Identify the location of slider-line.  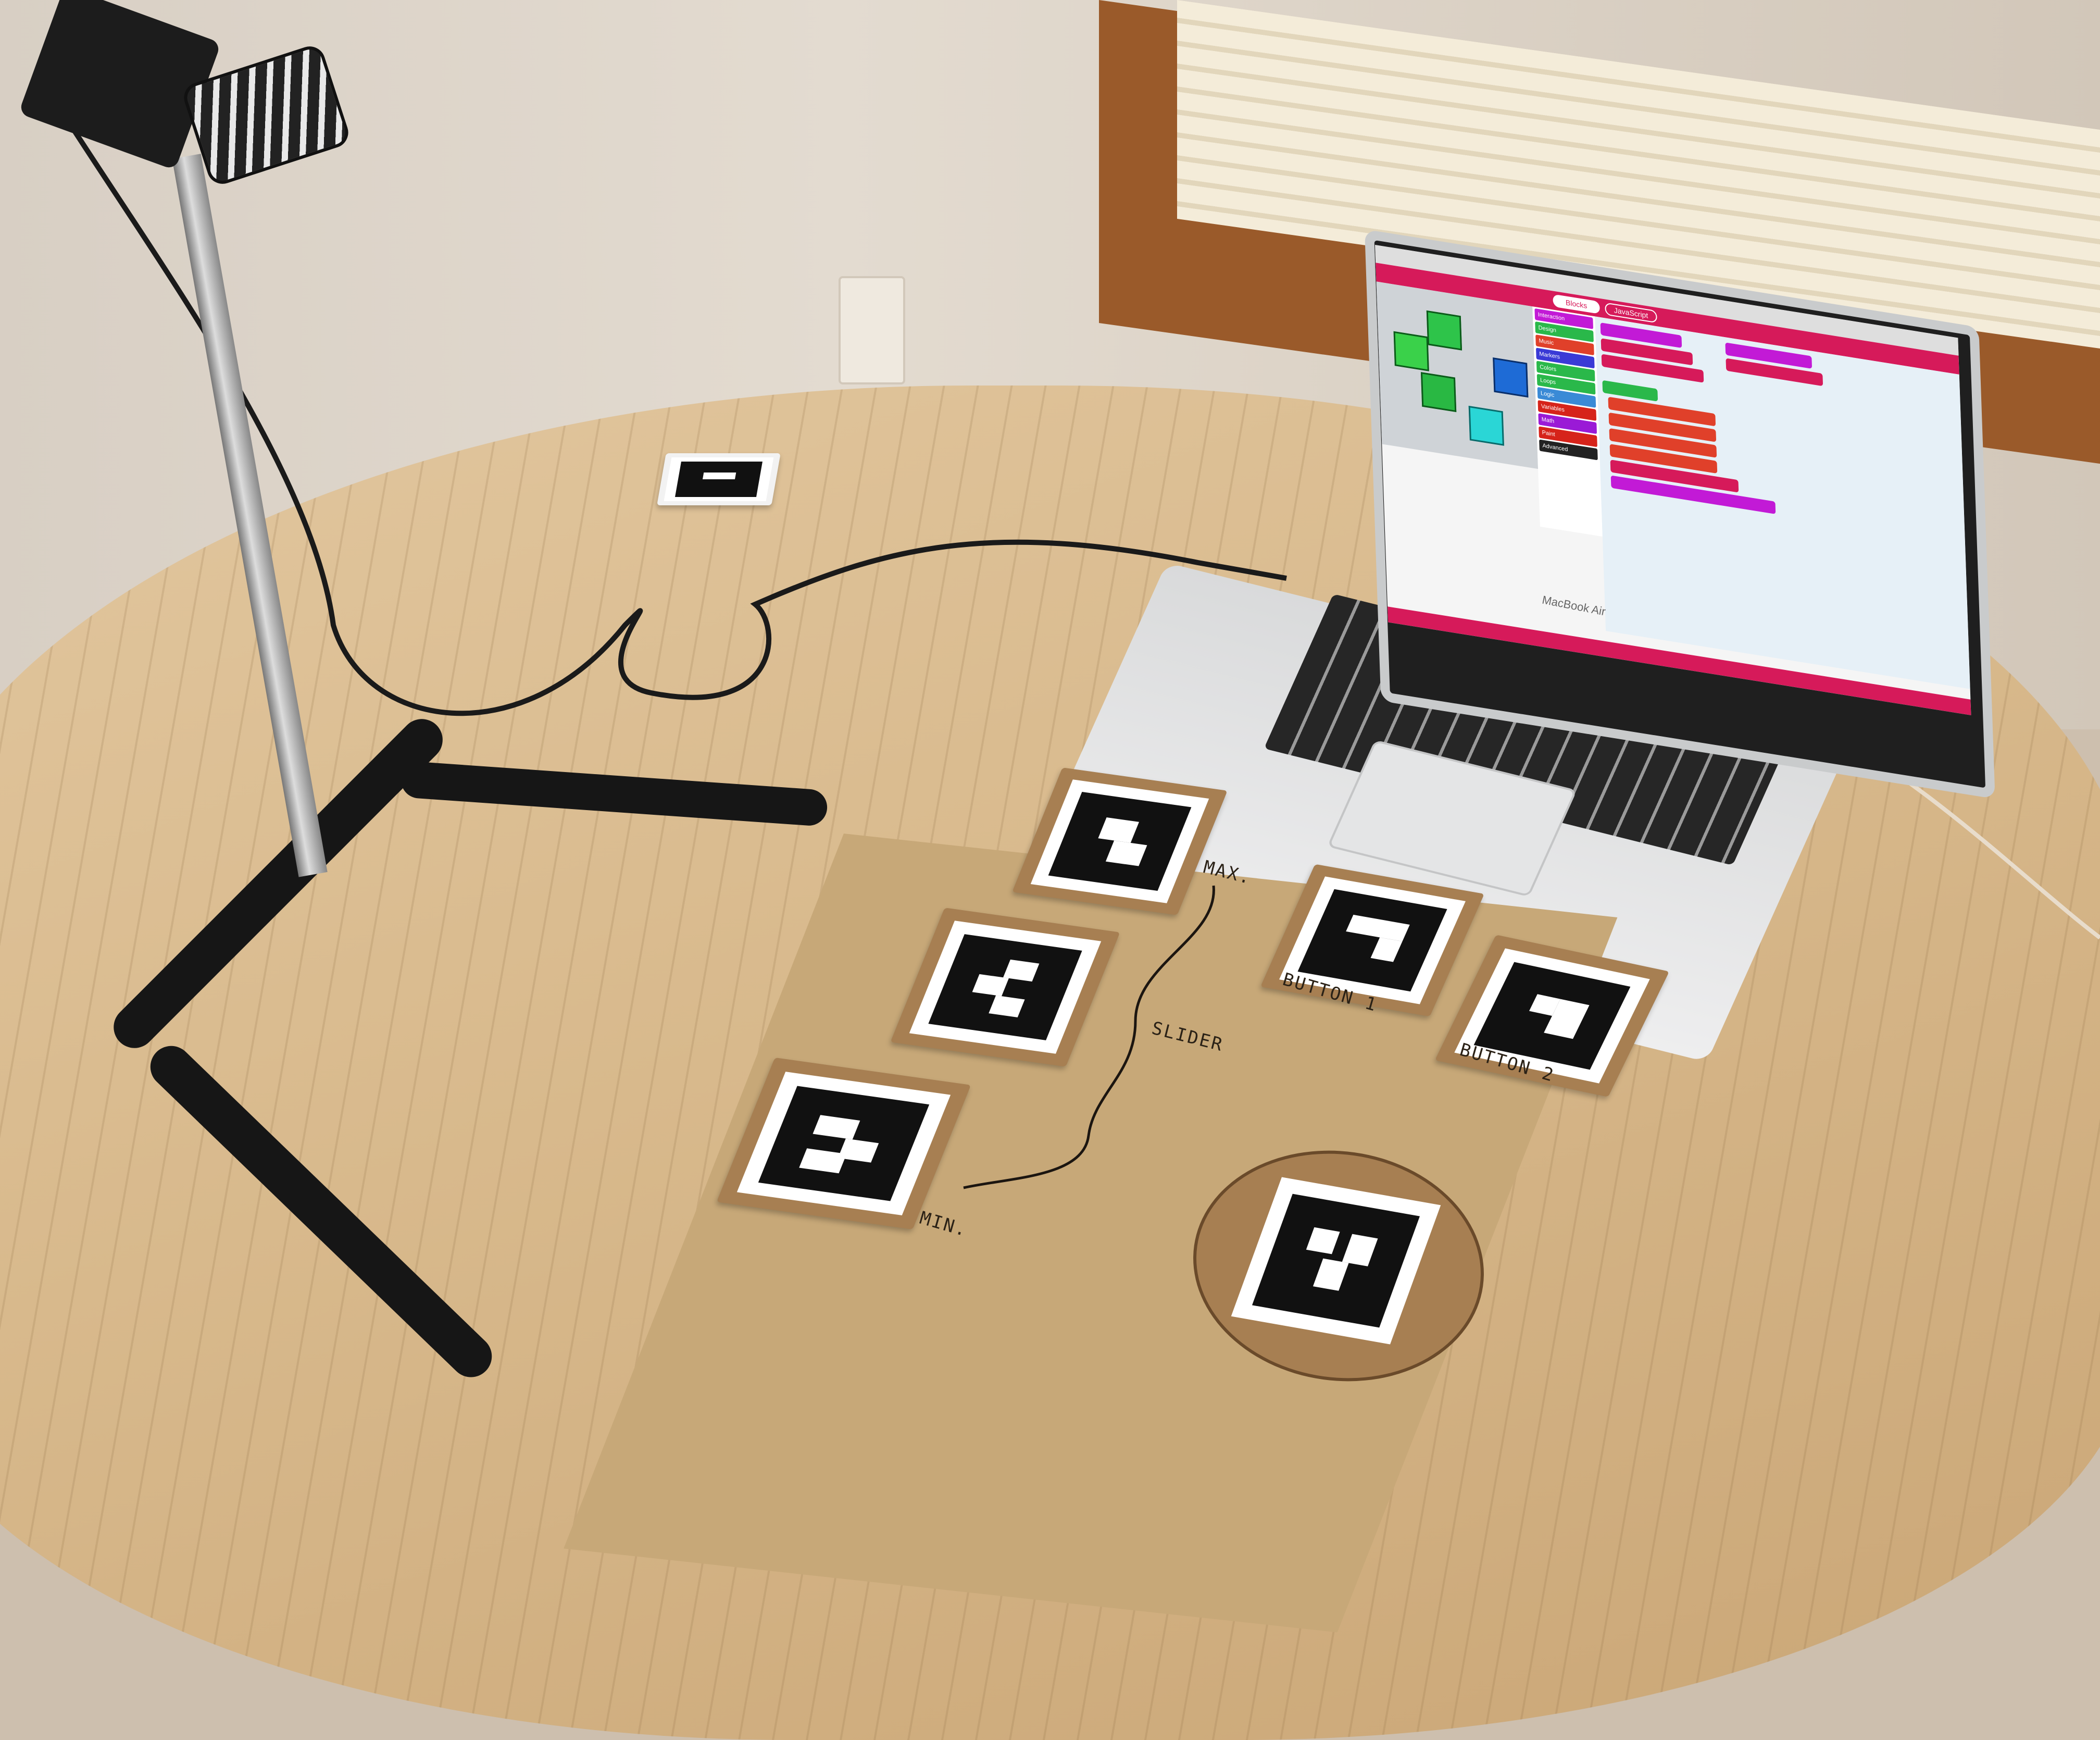
(1089, 1037).